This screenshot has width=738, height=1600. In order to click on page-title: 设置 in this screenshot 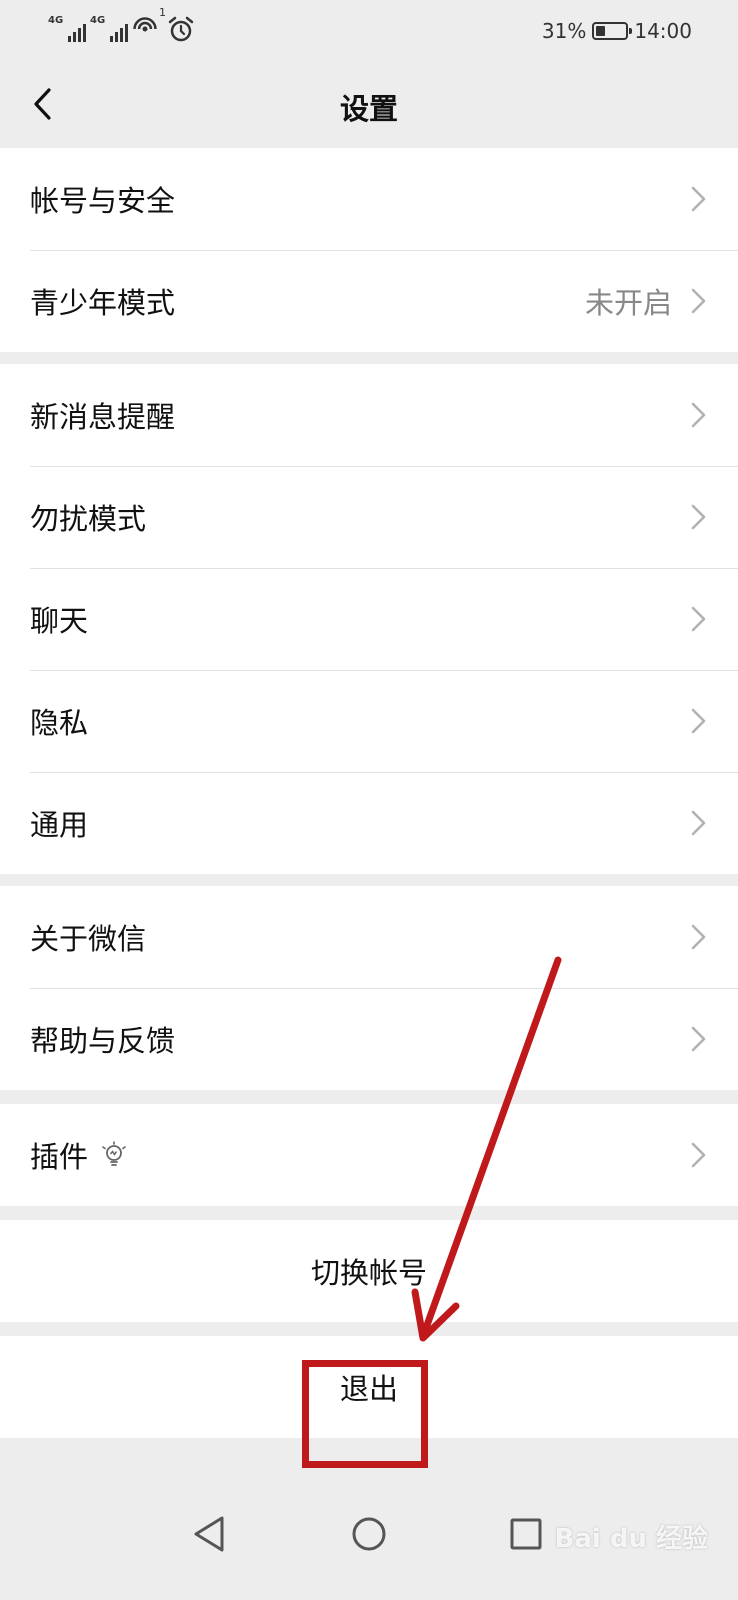, I will do `click(368, 109)`.